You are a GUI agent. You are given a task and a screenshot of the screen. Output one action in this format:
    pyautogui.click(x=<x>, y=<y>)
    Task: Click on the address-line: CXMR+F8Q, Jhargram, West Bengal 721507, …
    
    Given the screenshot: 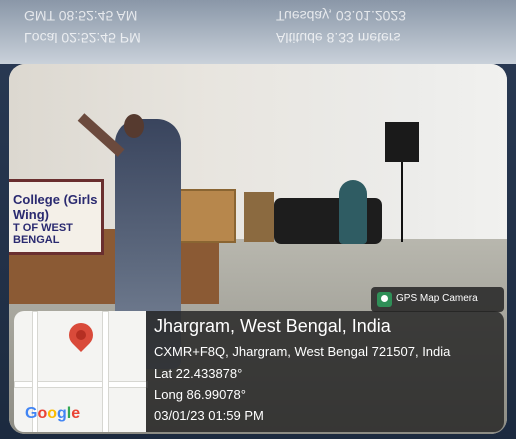 What is the action you would take?
    pyautogui.click(x=302, y=351)
    